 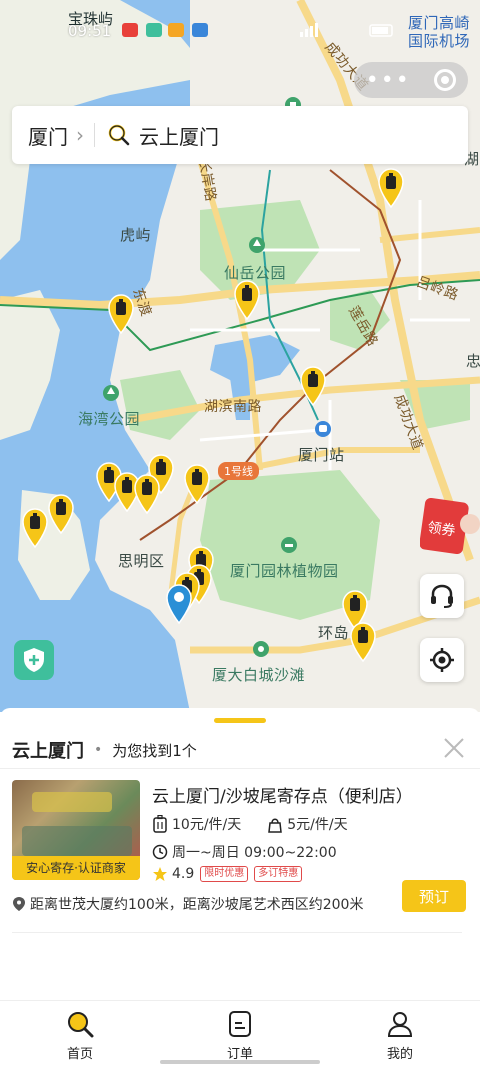 What do you see at coordinates (254, 853) in the screenshot?
I see `business-hours: 周一~周日 09:00~22:00` at bounding box center [254, 853].